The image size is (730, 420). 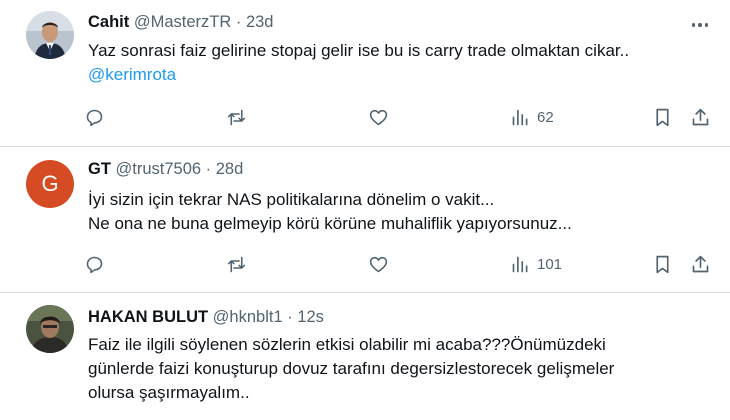 What do you see at coordinates (532, 117) in the screenshot?
I see `views-button: 62` at bounding box center [532, 117].